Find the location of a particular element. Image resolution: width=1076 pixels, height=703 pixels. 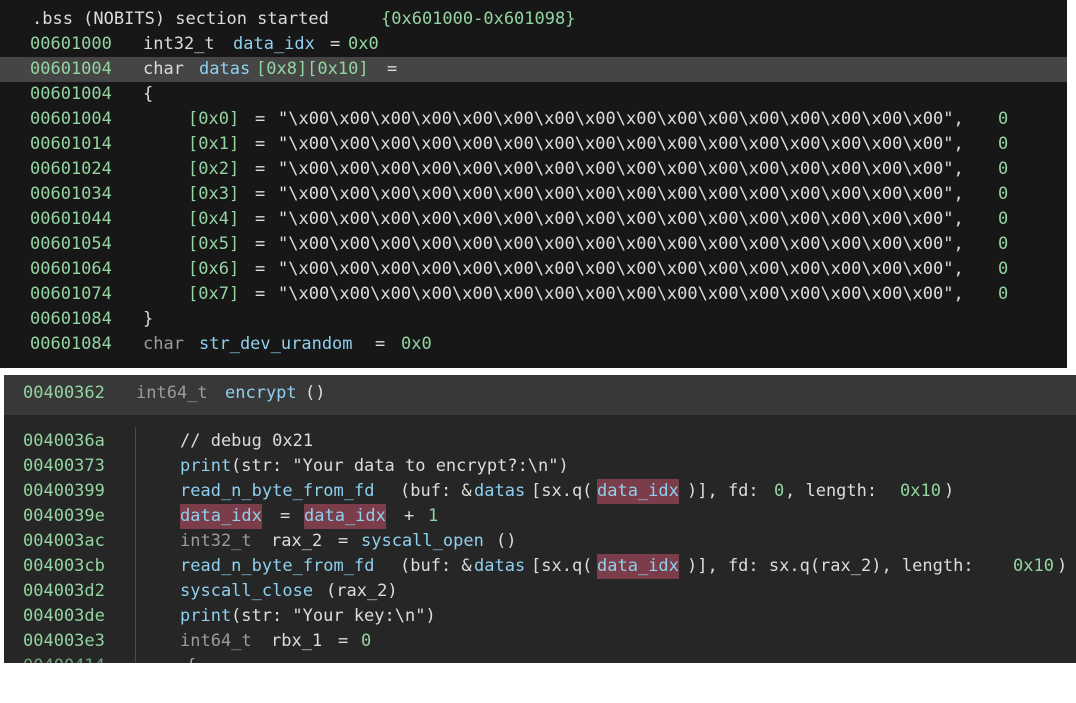

function-header: 00400362 int64_t encrypt () is located at coordinates (540, 395).